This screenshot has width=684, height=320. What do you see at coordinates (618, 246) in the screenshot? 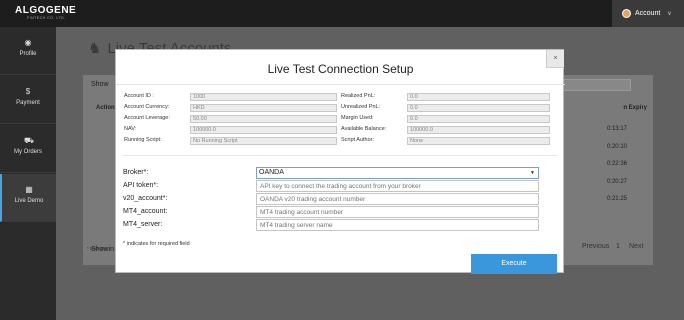
I see `pagination-page: 1` at bounding box center [618, 246].